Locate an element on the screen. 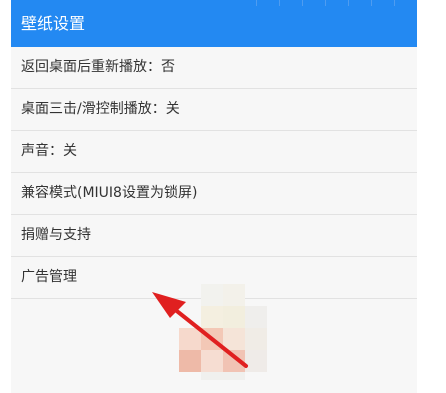 The width and height of the screenshot is (446, 393). setting-label: 兼容模式(MIUI8设置为锁屏) is located at coordinates (109, 193).